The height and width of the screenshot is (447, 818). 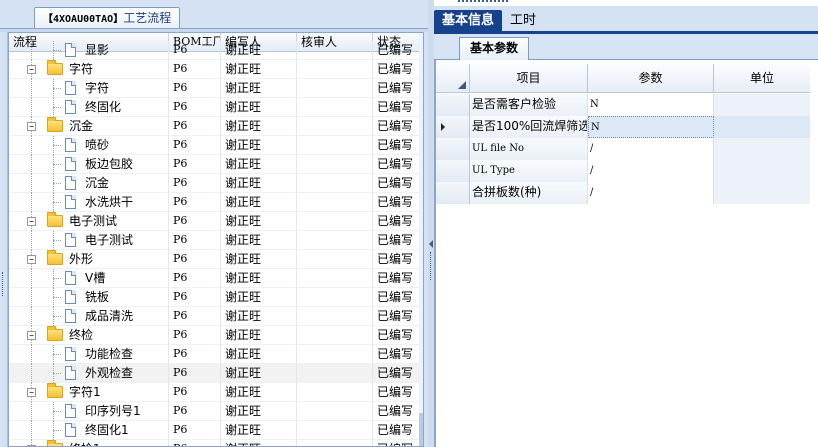 What do you see at coordinates (421, 239) in the screenshot?
I see `vertical-scrollbar` at bounding box center [421, 239].